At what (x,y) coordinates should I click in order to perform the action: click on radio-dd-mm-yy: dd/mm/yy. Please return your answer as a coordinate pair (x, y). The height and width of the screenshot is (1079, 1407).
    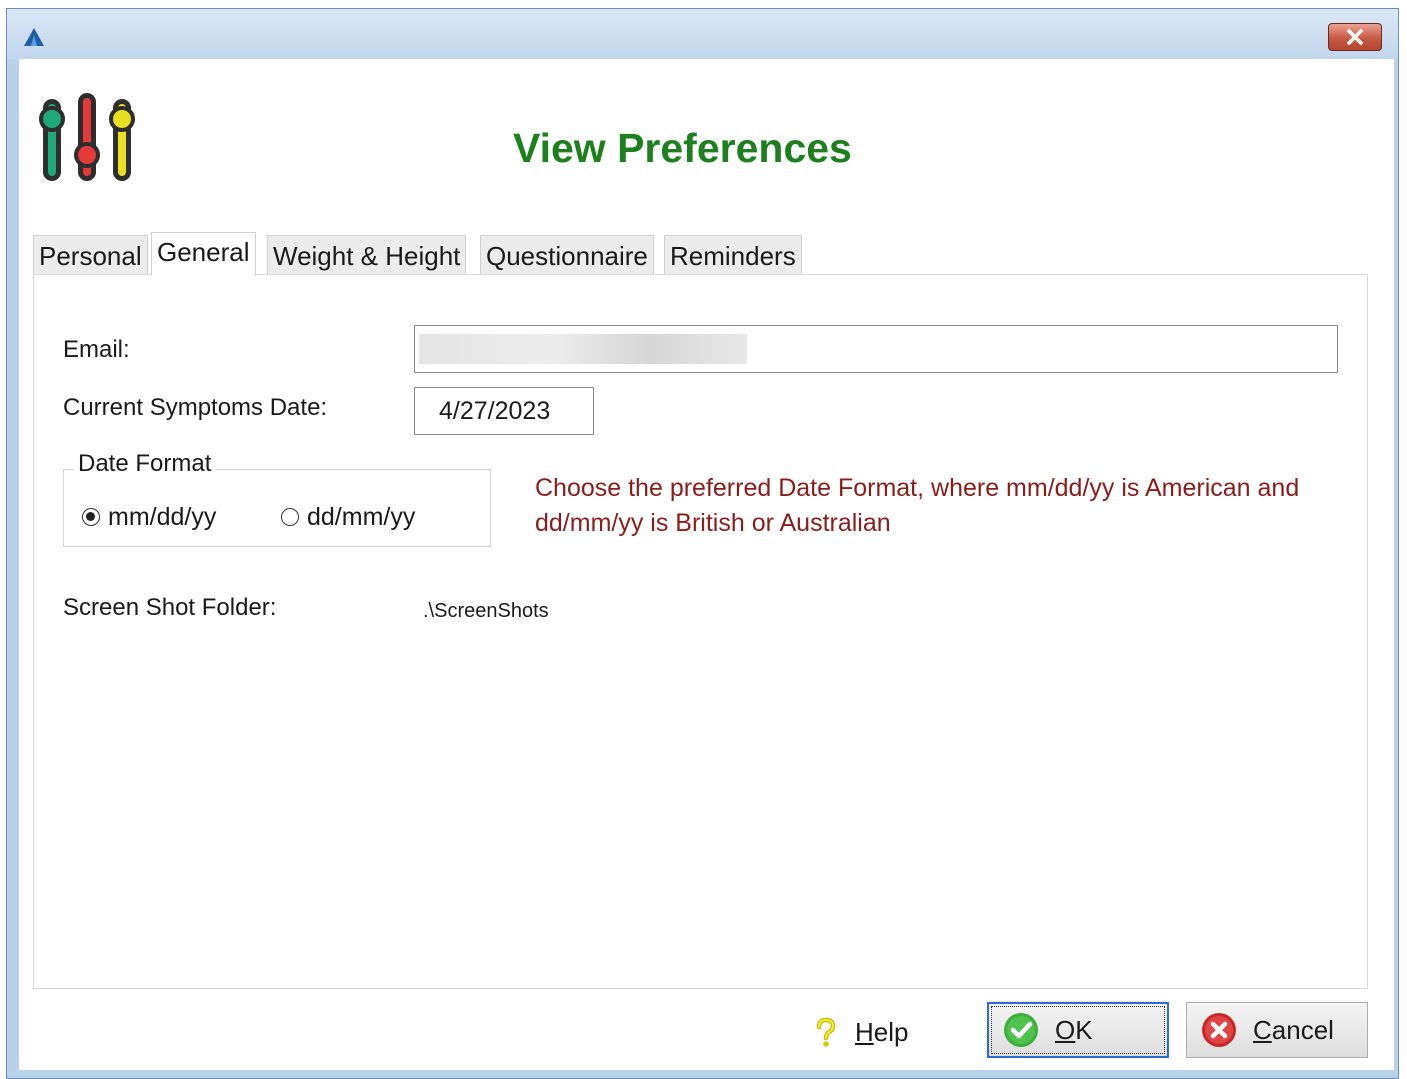
    Looking at the image, I should click on (348, 517).